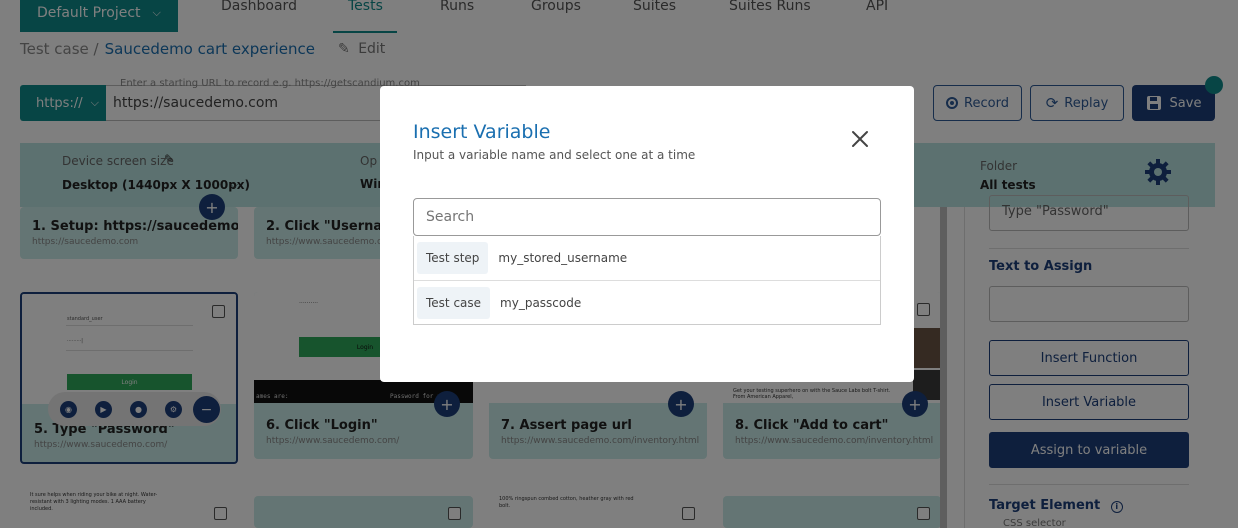 This screenshot has width=1238, height=528. What do you see at coordinates (453, 258) in the screenshot?
I see `variable-scope-badge: Test step` at bounding box center [453, 258].